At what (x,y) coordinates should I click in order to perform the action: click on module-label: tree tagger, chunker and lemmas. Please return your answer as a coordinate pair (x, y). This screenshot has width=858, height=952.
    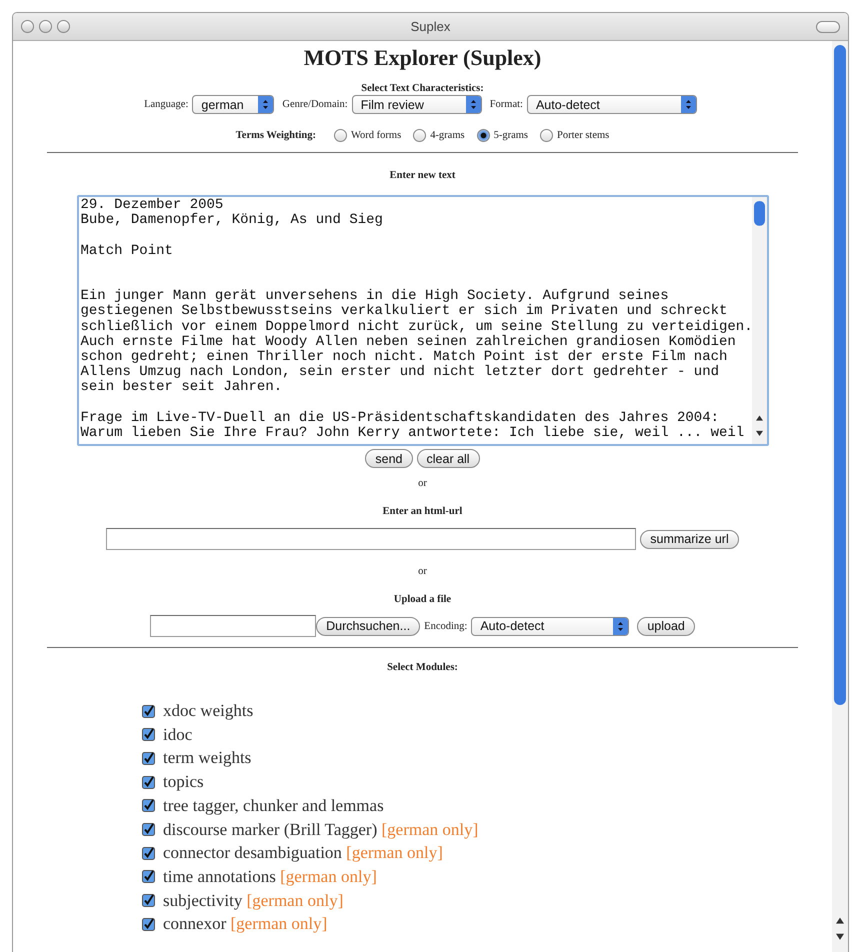
    Looking at the image, I should click on (273, 806).